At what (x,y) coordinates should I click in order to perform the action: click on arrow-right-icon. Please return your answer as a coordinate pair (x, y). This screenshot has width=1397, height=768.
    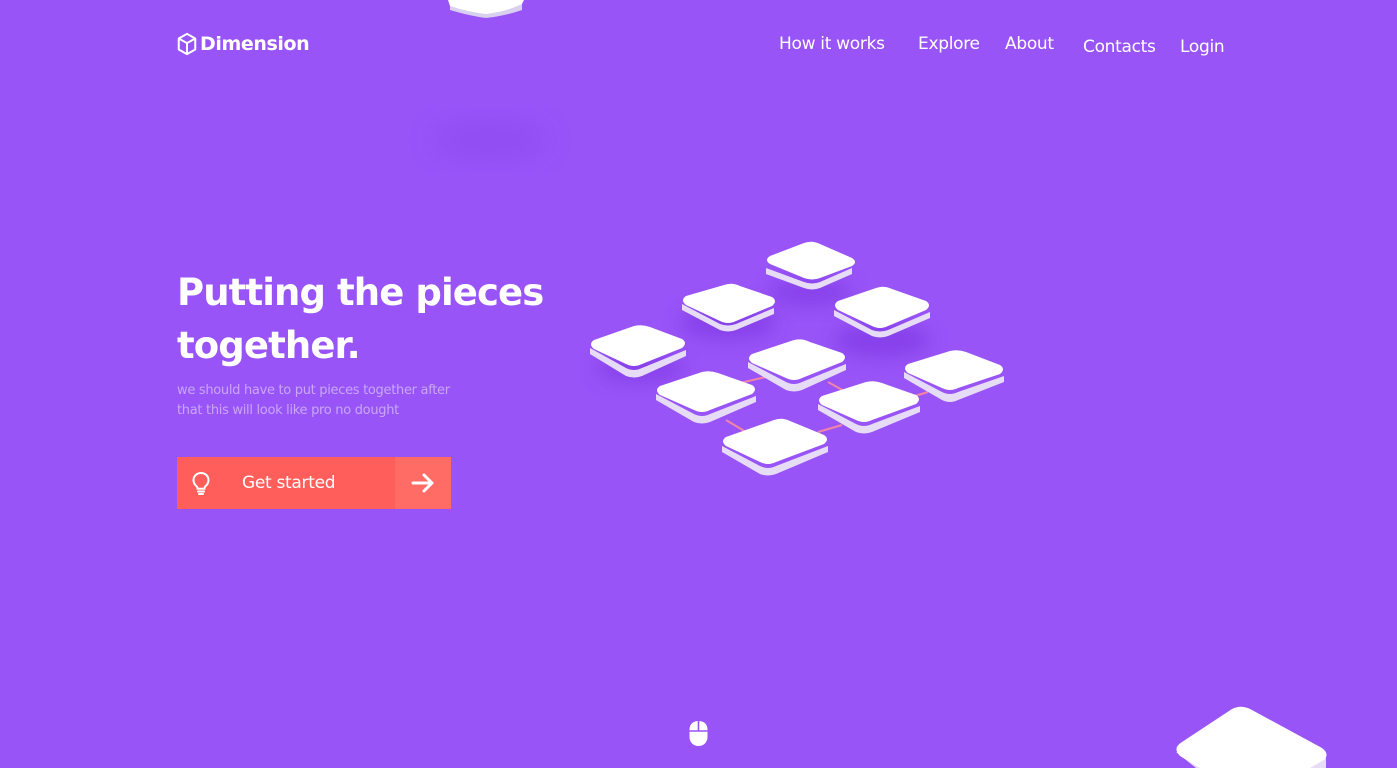
    Looking at the image, I should click on (423, 483).